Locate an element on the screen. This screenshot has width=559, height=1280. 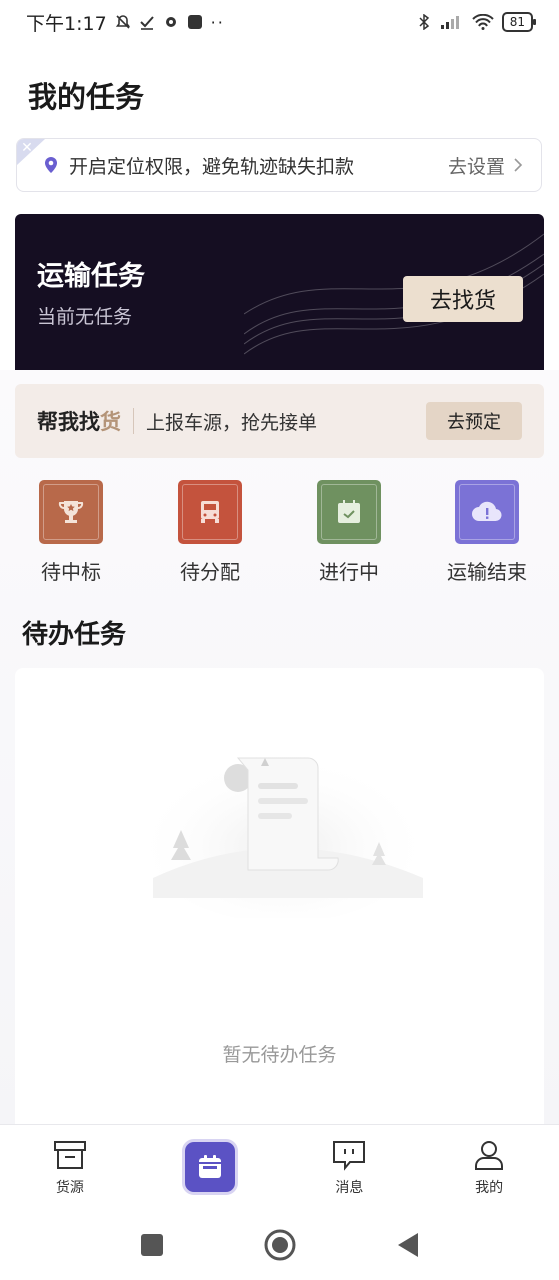
calendar-check-icon is located at coordinates (349, 512).